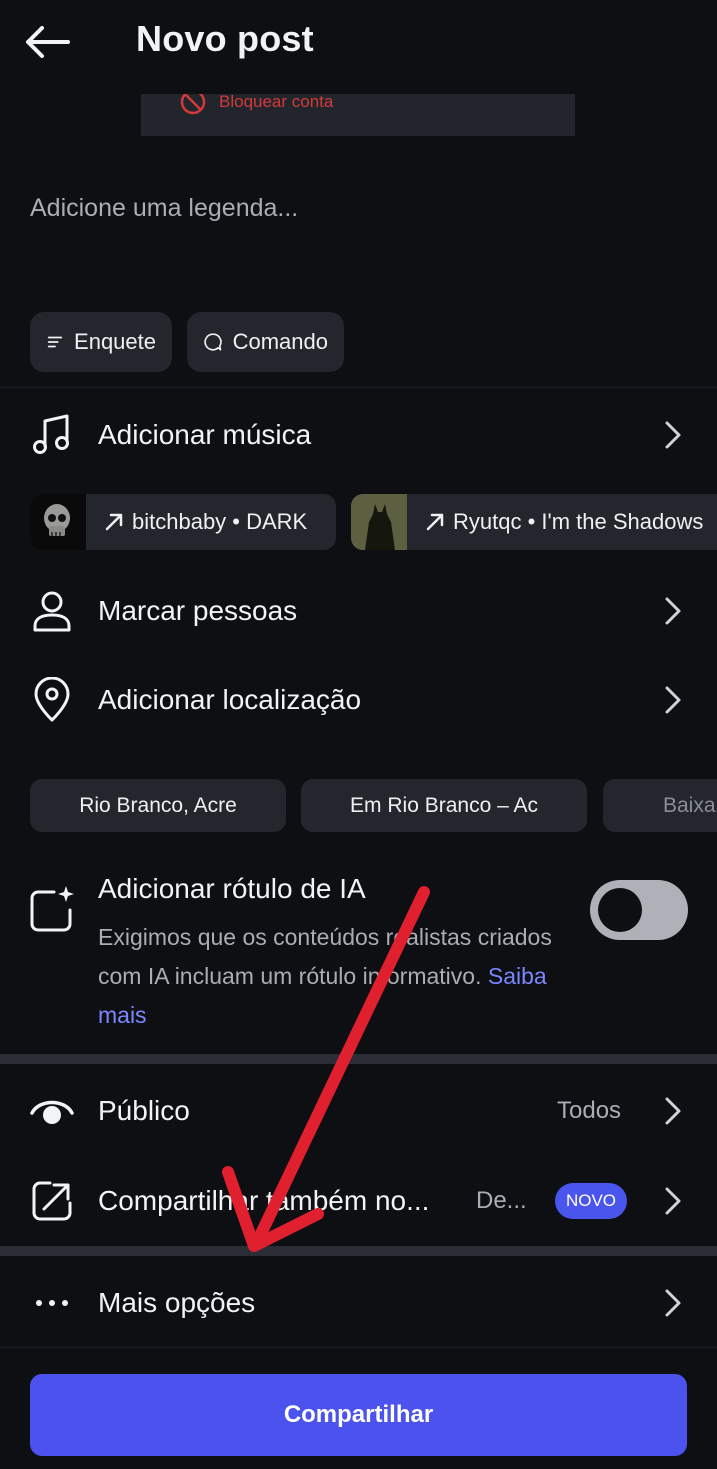 This screenshot has width=717, height=1469. Describe the element at coordinates (620, 910) in the screenshot. I see `toggle-knob` at that location.